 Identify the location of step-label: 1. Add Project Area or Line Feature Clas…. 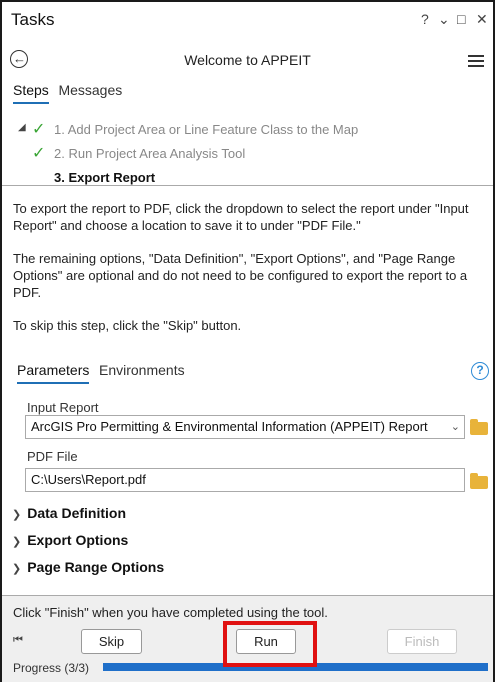
(206, 129).